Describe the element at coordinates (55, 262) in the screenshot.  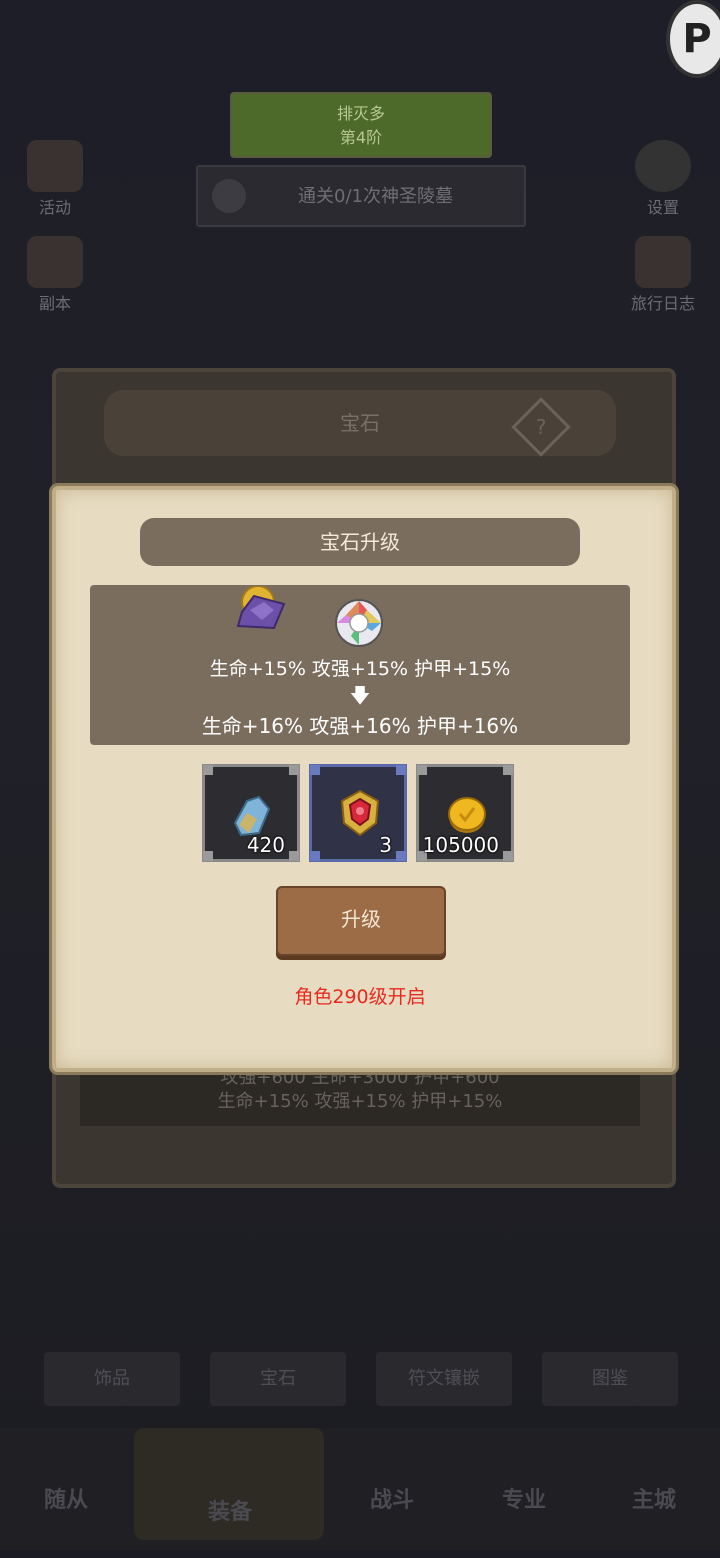
I see `dungeon-icon` at that location.